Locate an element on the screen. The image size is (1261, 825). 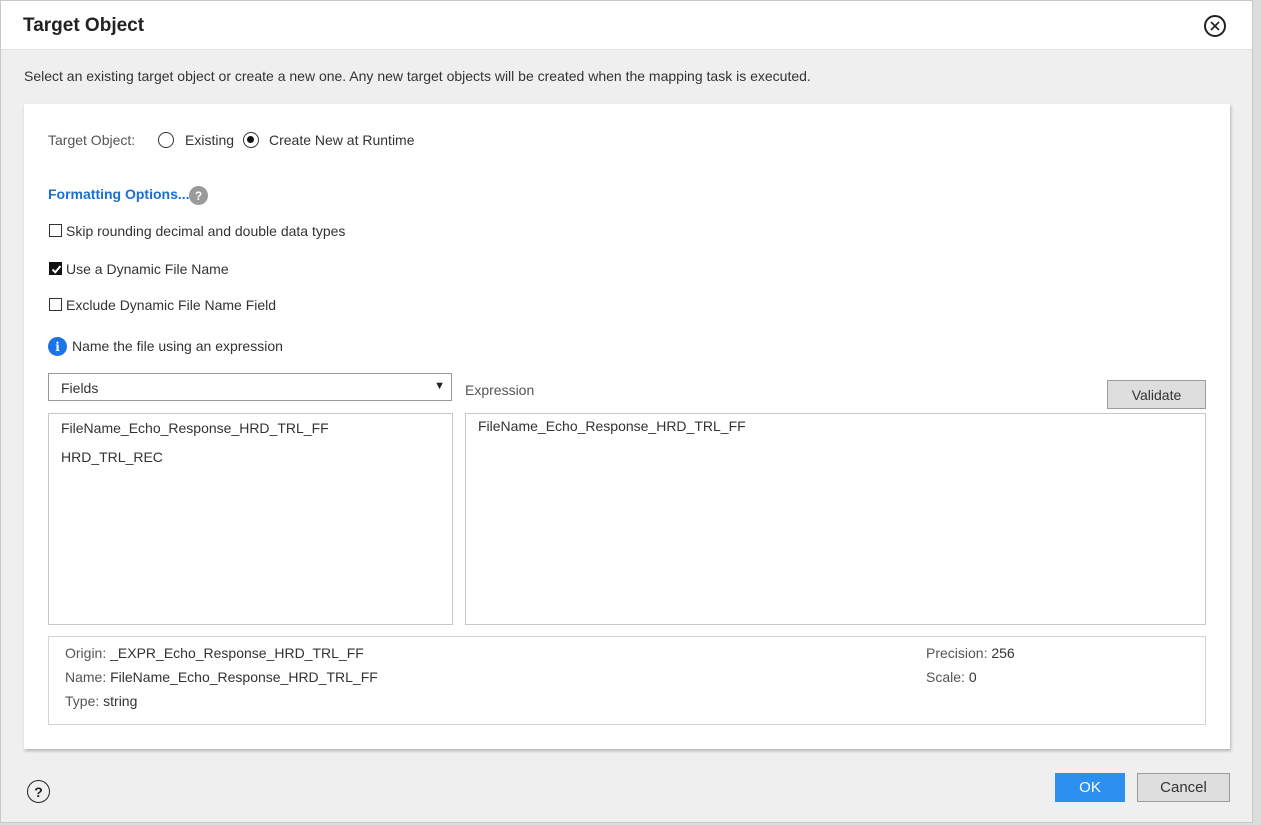
validate-button: Validate is located at coordinates (1156, 394).